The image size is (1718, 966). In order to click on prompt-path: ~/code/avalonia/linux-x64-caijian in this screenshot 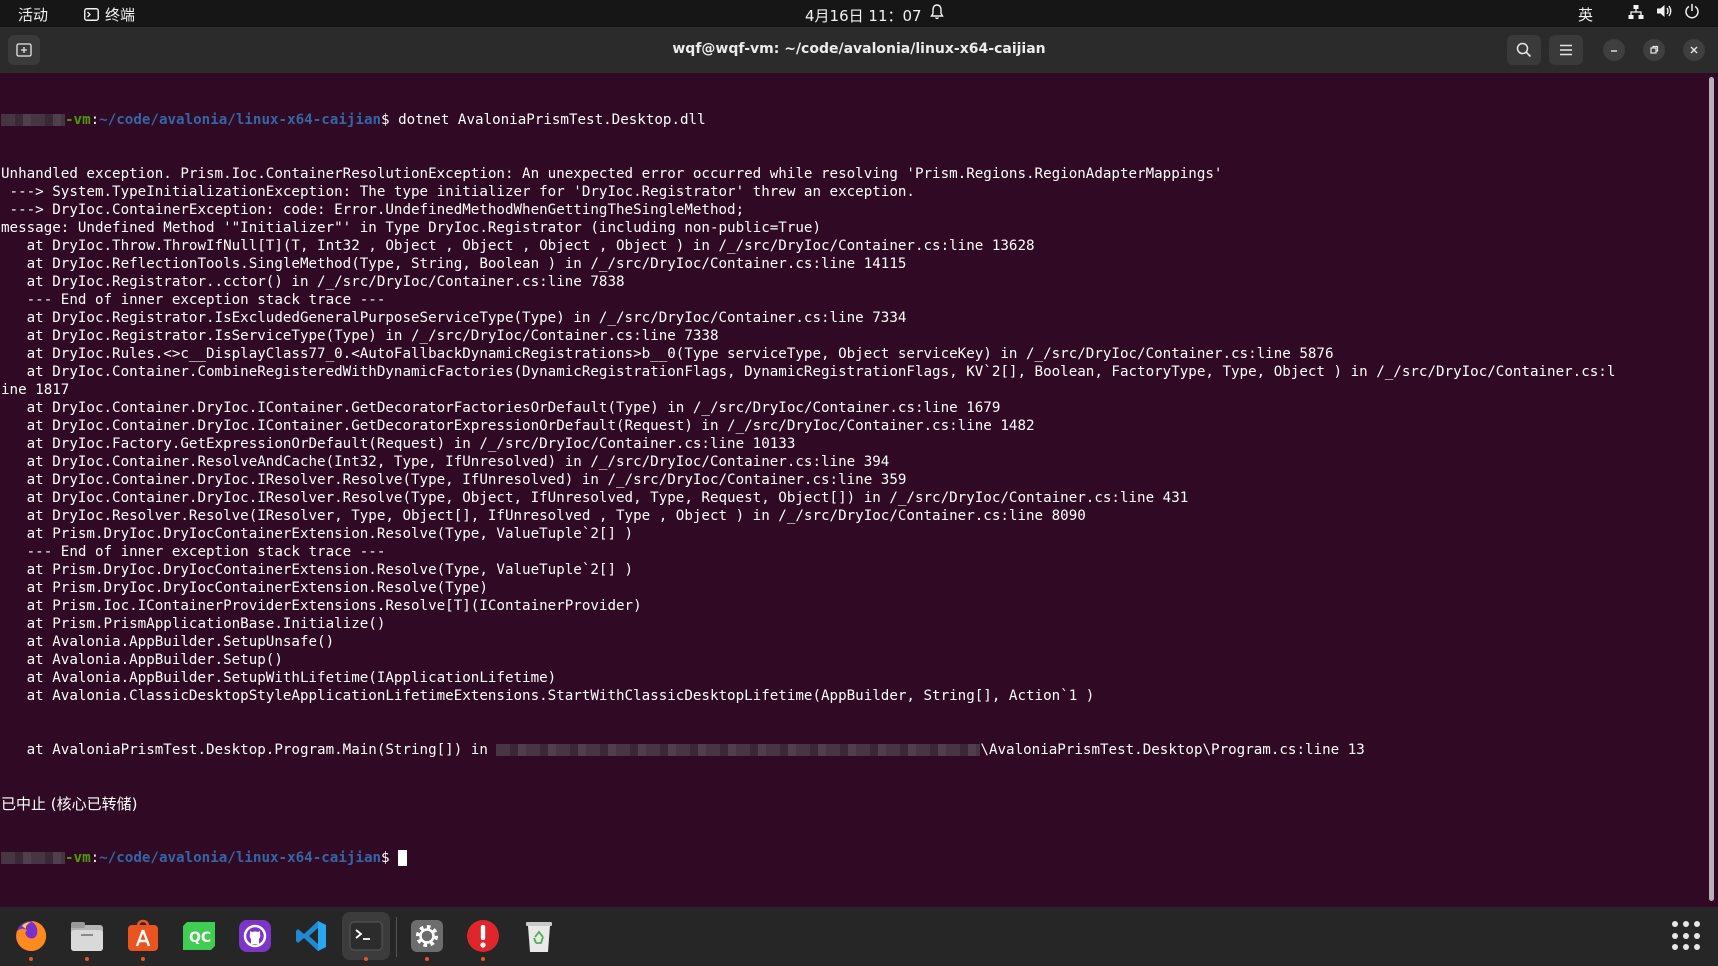, I will do `click(240, 120)`.